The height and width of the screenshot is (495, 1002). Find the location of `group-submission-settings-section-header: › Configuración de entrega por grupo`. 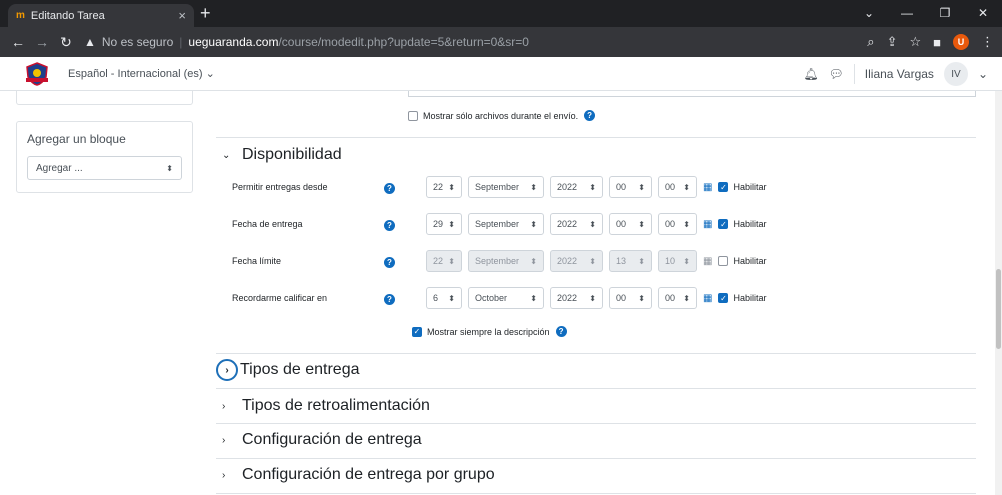

group-submission-settings-section-header: › Configuración de entrega por grupo is located at coordinates (358, 475).